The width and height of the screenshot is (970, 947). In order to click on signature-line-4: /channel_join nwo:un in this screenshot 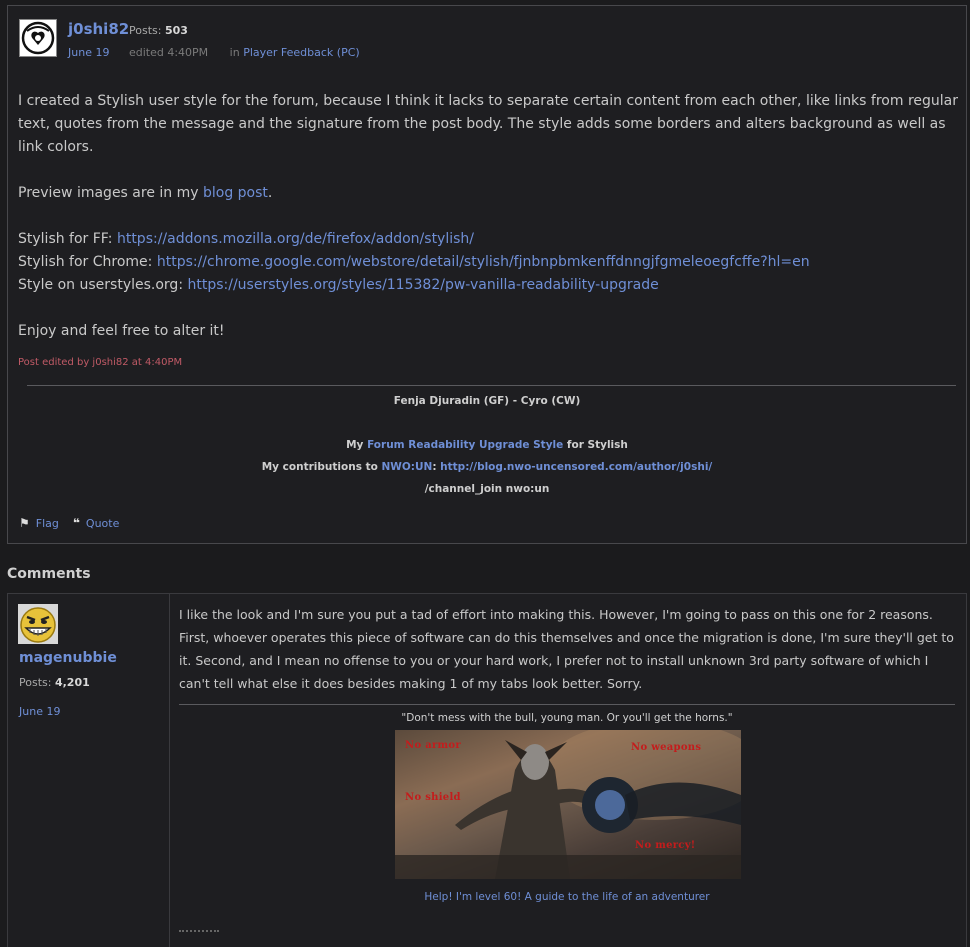, I will do `click(487, 489)`.